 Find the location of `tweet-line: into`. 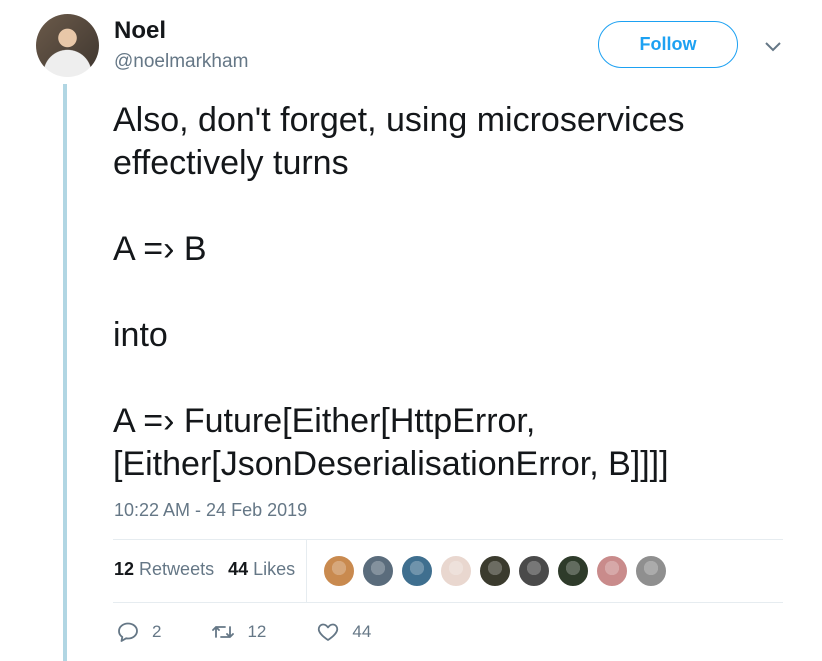

tweet-line: into is located at coordinates (140, 335).